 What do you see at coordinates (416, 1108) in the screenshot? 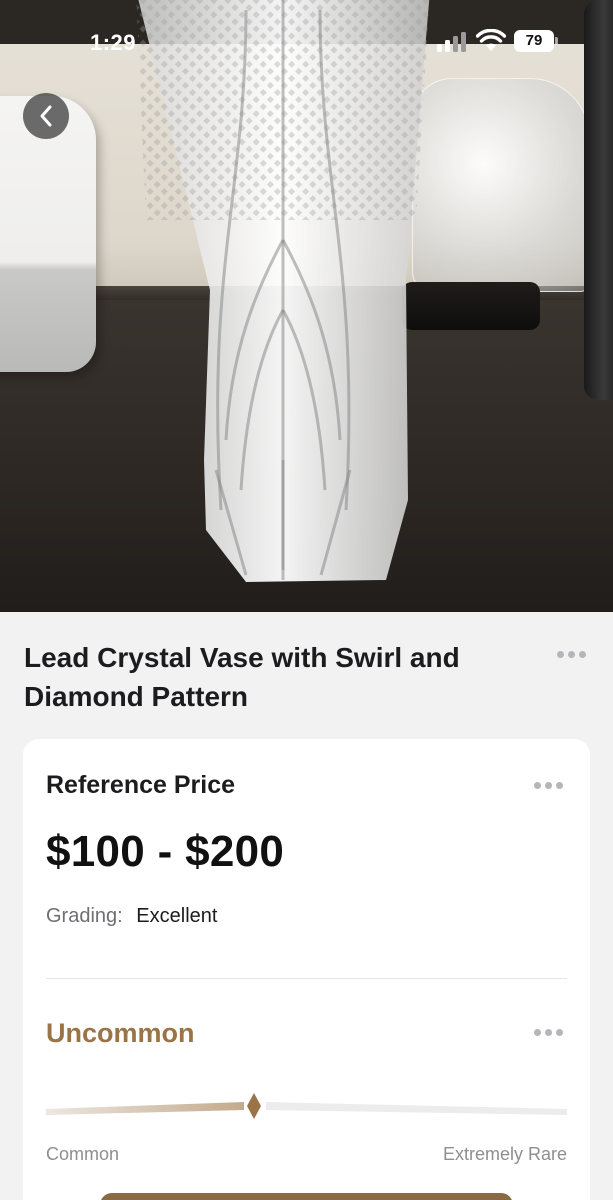
I see `rarity-track-remaining` at bounding box center [416, 1108].